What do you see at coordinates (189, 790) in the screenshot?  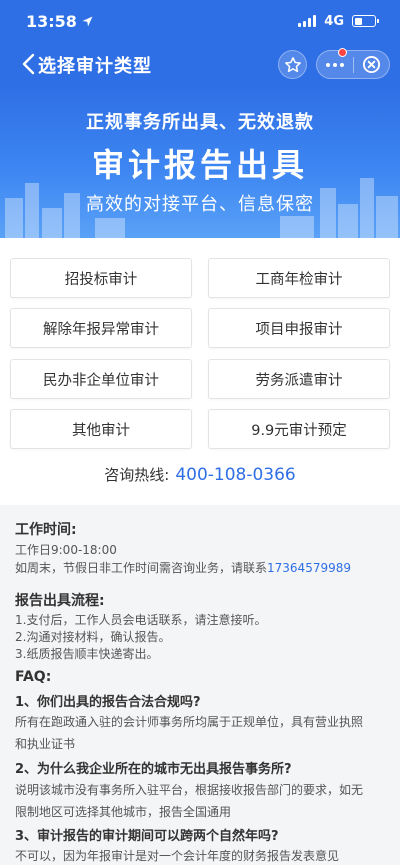 I see `faq-answer: 说明该城市没有事务所入驻平台，根据接收报告部门的要求，如无` at bounding box center [189, 790].